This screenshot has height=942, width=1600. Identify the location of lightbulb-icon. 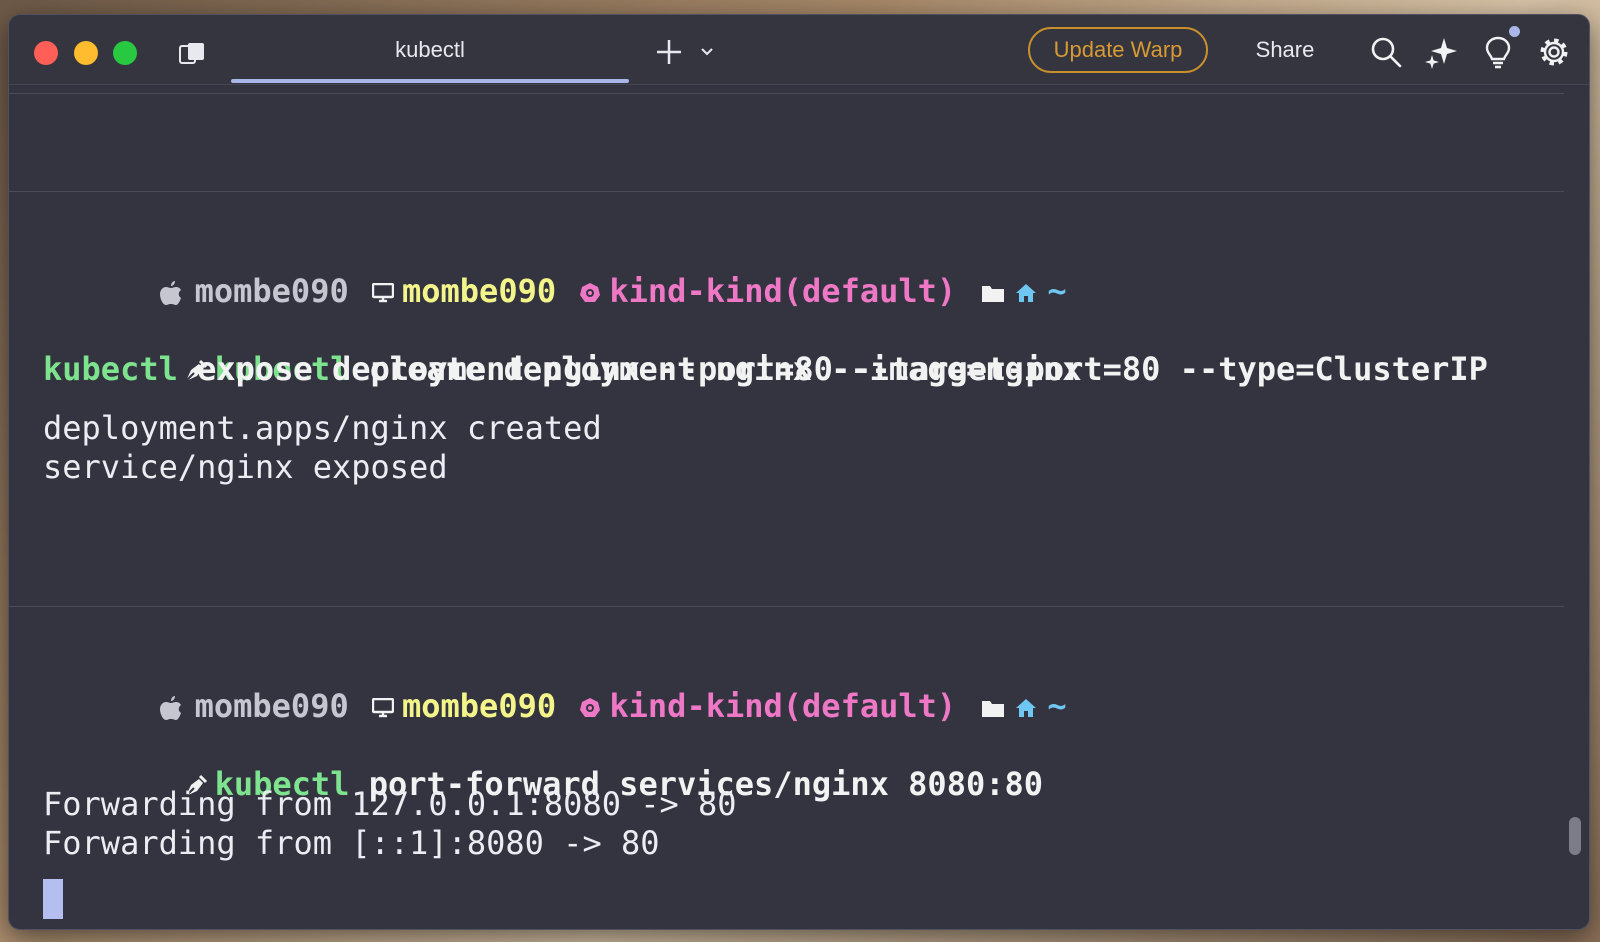
(1498, 52).